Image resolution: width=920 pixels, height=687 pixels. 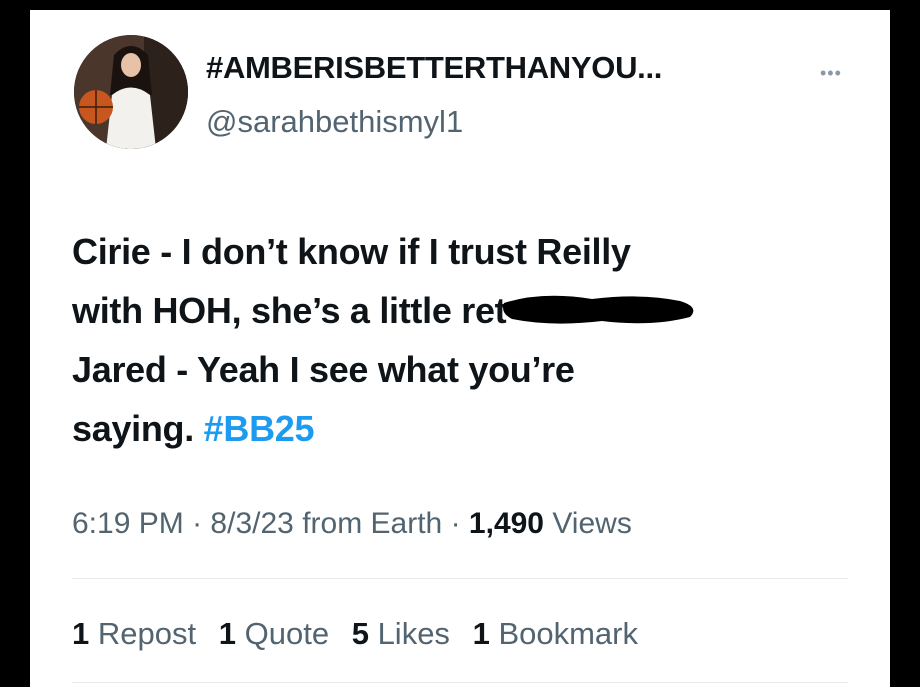 I want to click on bookmarks-stat: 1 Bookmark, so click(x=555, y=633).